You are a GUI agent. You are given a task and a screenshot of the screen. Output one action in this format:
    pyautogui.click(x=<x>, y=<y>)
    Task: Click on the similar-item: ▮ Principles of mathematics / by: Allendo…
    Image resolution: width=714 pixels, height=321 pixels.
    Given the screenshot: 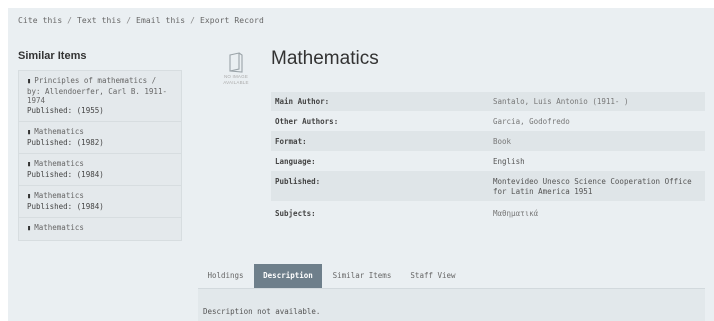 What is the action you would take?
    pyautogui.click(x=100, y=96)
    